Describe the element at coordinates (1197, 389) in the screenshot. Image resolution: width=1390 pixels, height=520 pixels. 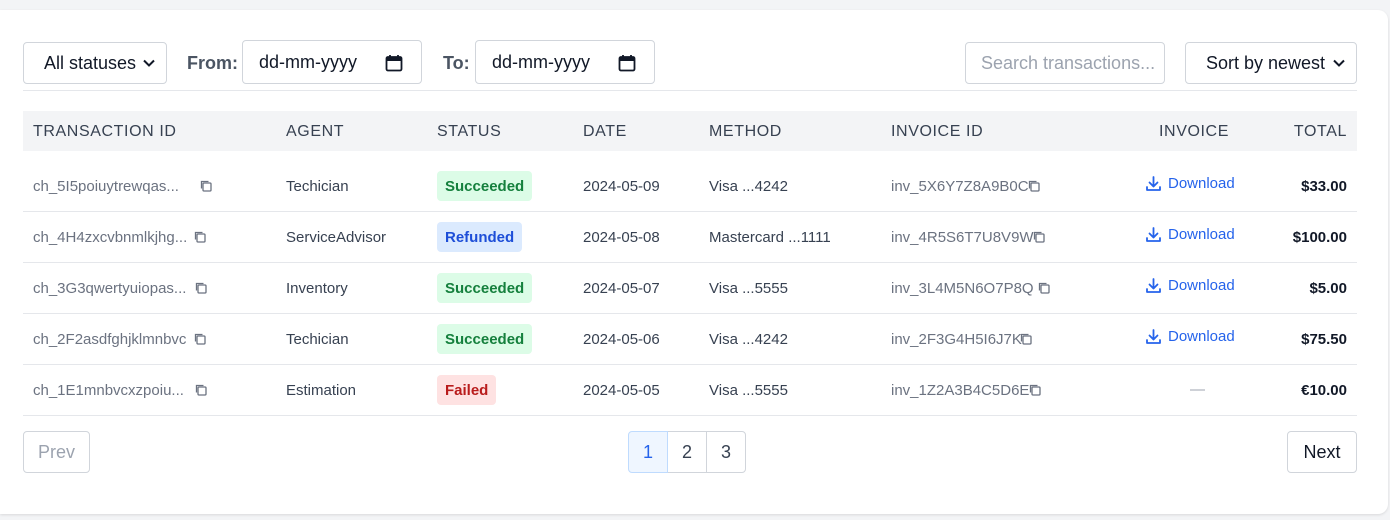
I see `no-invoice-dash: —` at that location.